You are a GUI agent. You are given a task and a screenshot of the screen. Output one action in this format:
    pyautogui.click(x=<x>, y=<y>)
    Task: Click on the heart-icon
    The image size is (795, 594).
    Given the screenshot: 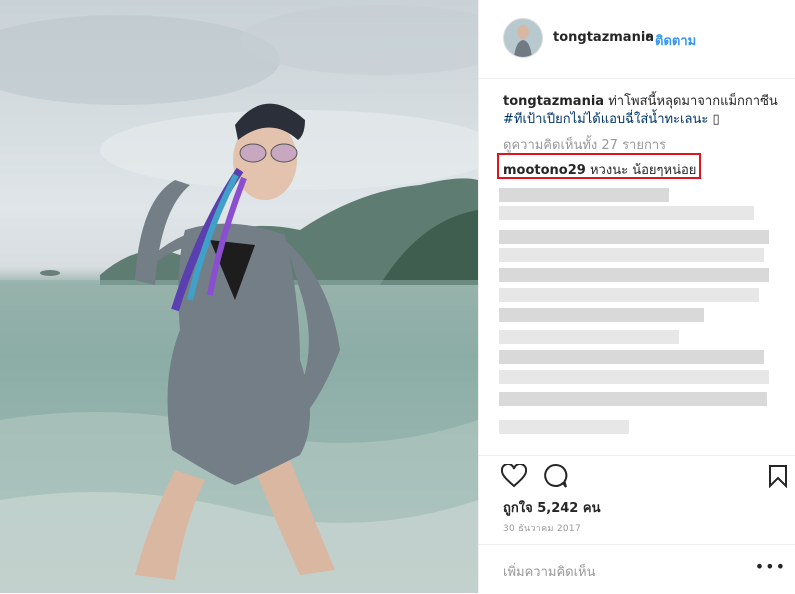 What is the action you would take?
    pyautogui.click(x=514, y=476)
    